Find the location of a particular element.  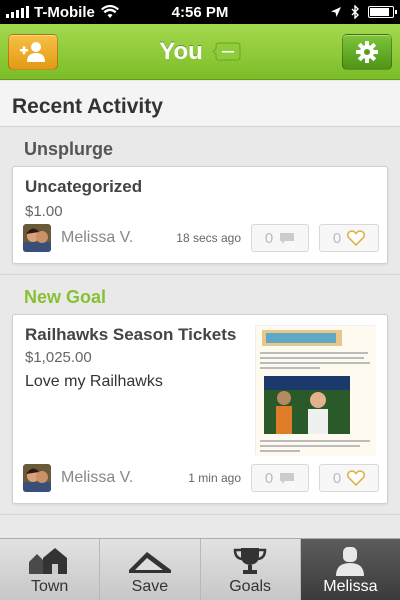

carrier-name: T-Mobile is located at coordinates (64, 12).